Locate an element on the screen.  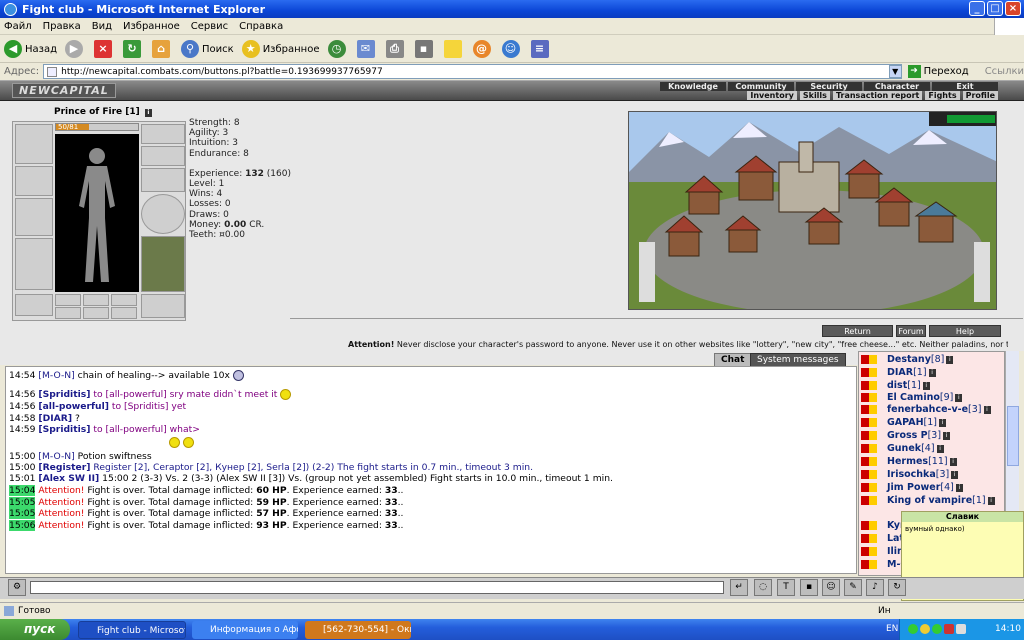
menu-help: Справка is located at coordinates (261, 26).